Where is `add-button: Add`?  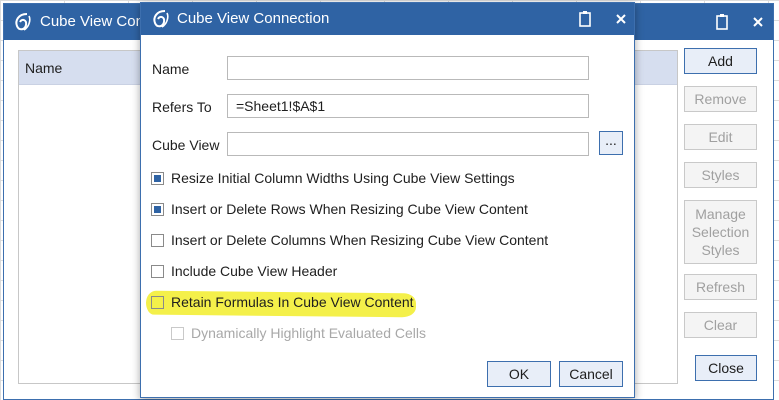
add-button: Add is located at coordinates (720, 61).